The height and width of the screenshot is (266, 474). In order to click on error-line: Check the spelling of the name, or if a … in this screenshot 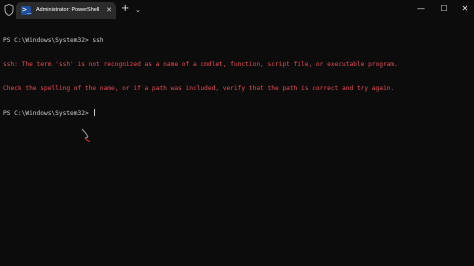, I will do `click(199, 88)`.